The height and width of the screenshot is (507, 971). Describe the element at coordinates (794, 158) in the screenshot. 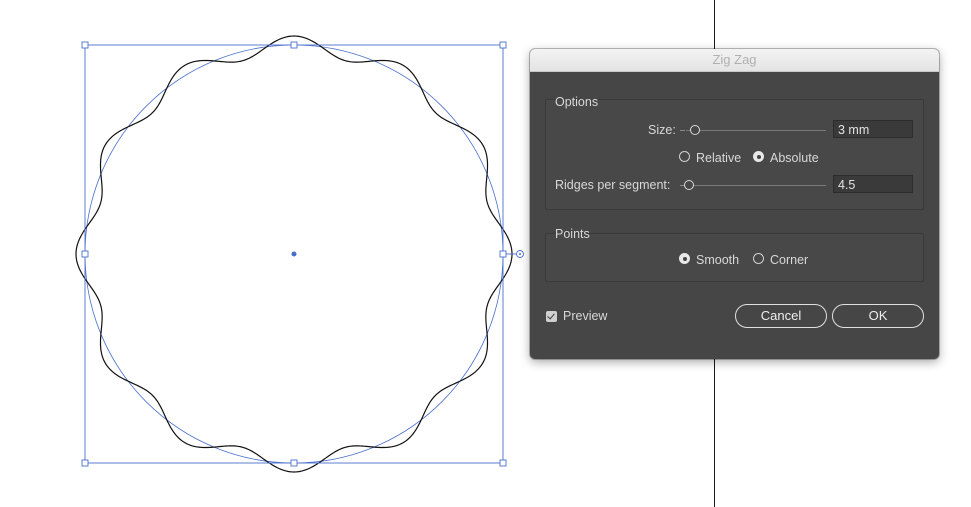

I see `absolute-label: Absolute` at that location.